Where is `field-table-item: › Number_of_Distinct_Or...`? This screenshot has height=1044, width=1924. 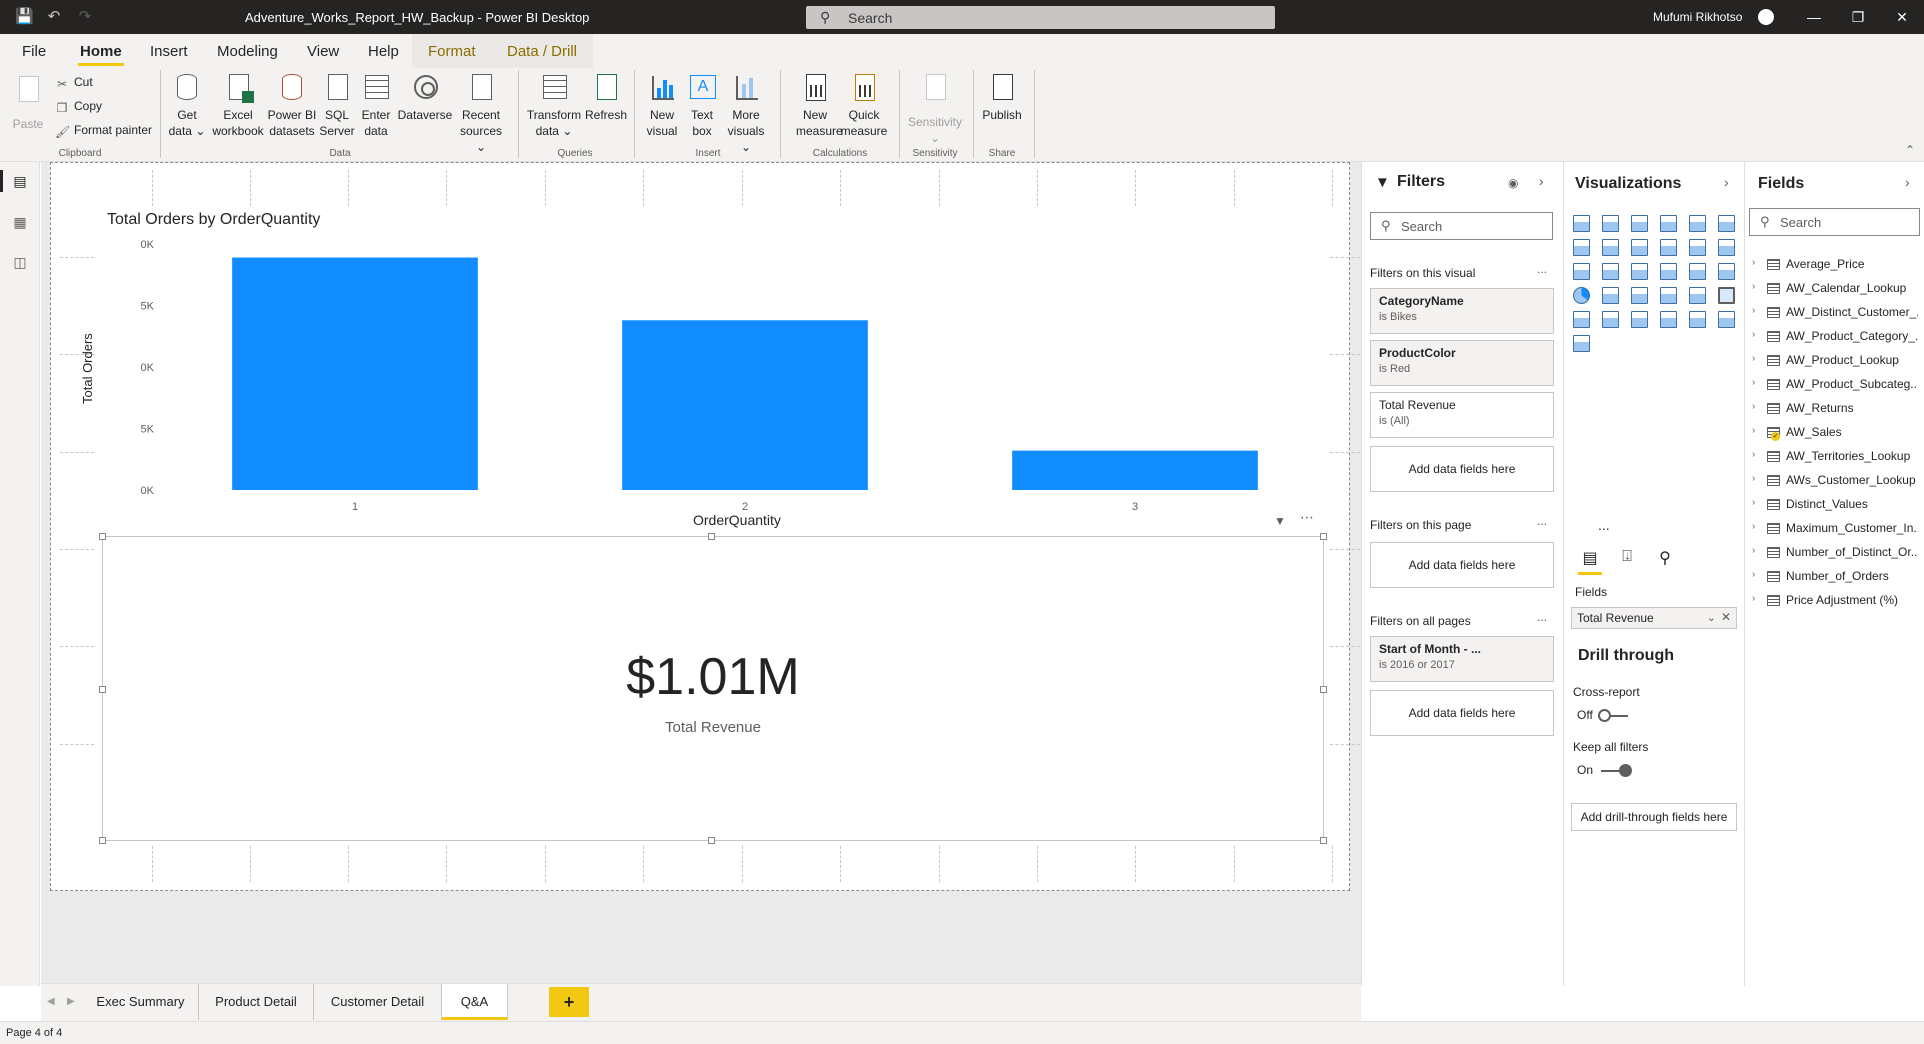
field-table-item: › Number_of_Distinct_Or... is located at coordinates (1834, 553).